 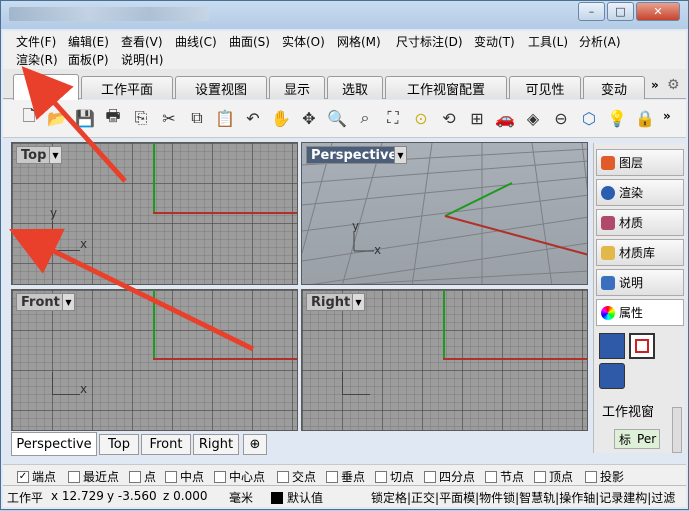 What do you see at coordinates (640, 282) in the screenshot?
I see `panel-tab-help: 说明` at bounding box center [640, 282].